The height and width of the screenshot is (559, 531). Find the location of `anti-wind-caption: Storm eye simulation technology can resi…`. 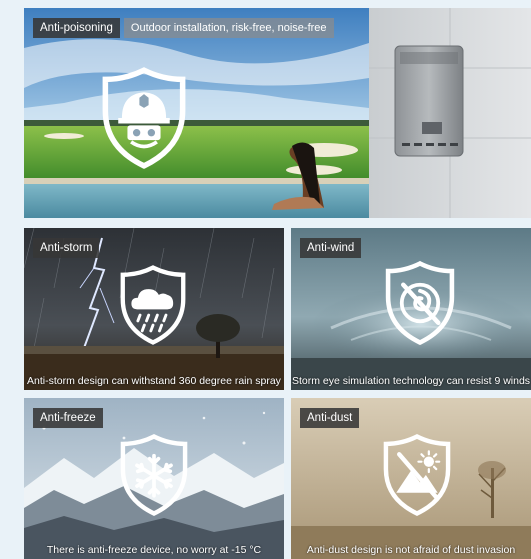

anti-wind-caption: Storm eye simulation technology can resi… is located at coordinates (411, 381).